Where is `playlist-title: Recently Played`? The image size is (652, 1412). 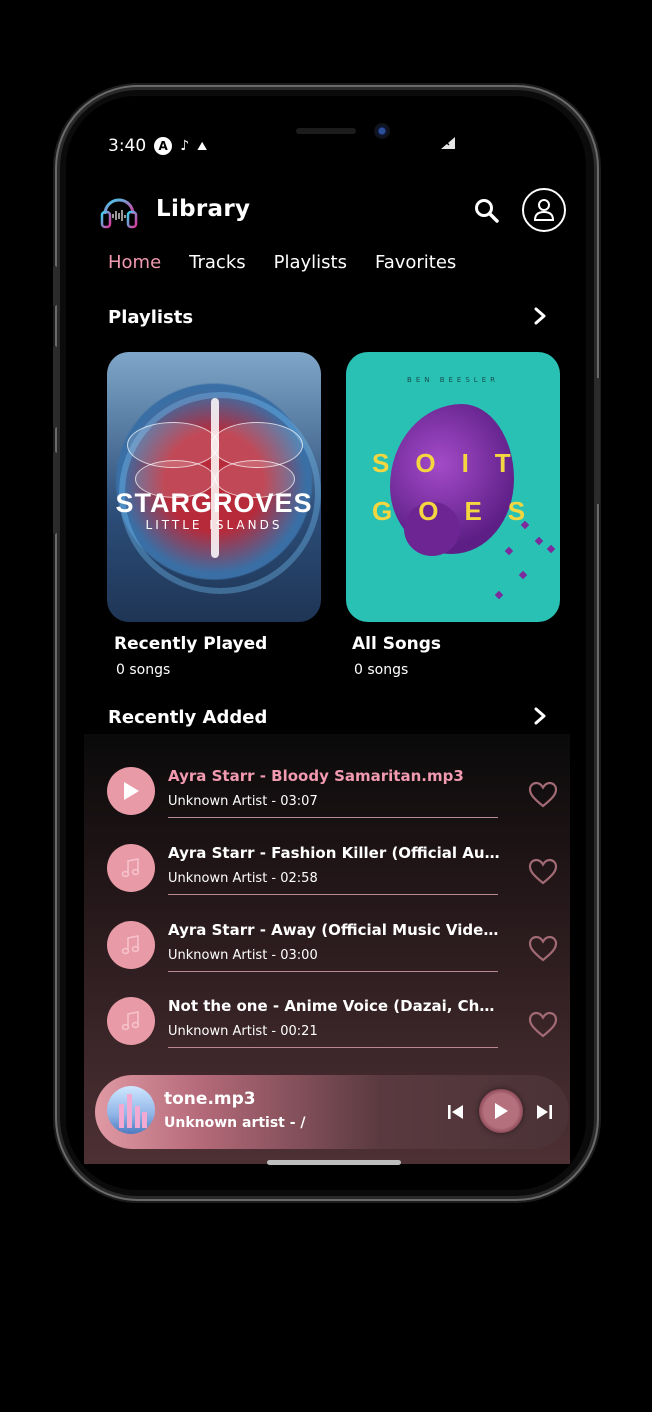 playlist-title: Recently Played is located at coordinates (191, 644).